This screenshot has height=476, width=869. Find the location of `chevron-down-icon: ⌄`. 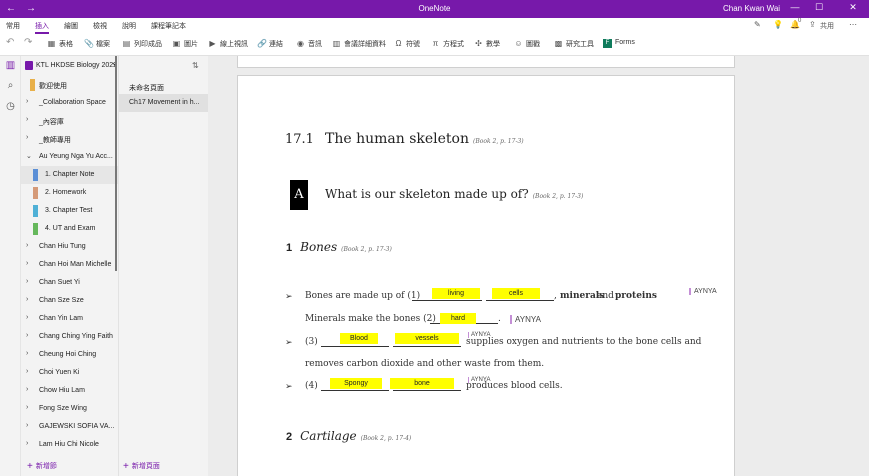

chevron-down-icon: ⌄ is located at coordinates (29, 156).